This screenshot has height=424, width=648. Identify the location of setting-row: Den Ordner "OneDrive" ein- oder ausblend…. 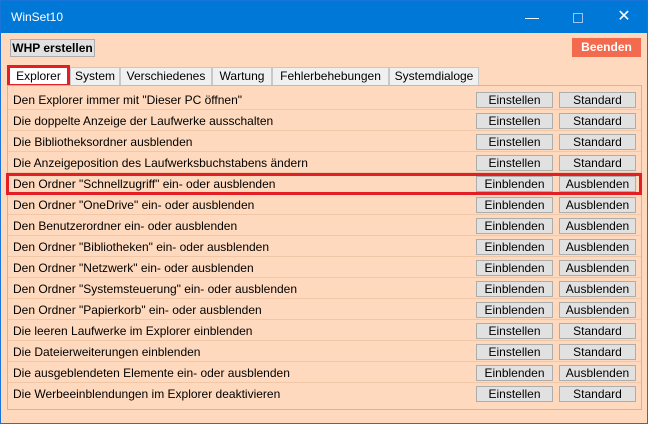
(324, 204).